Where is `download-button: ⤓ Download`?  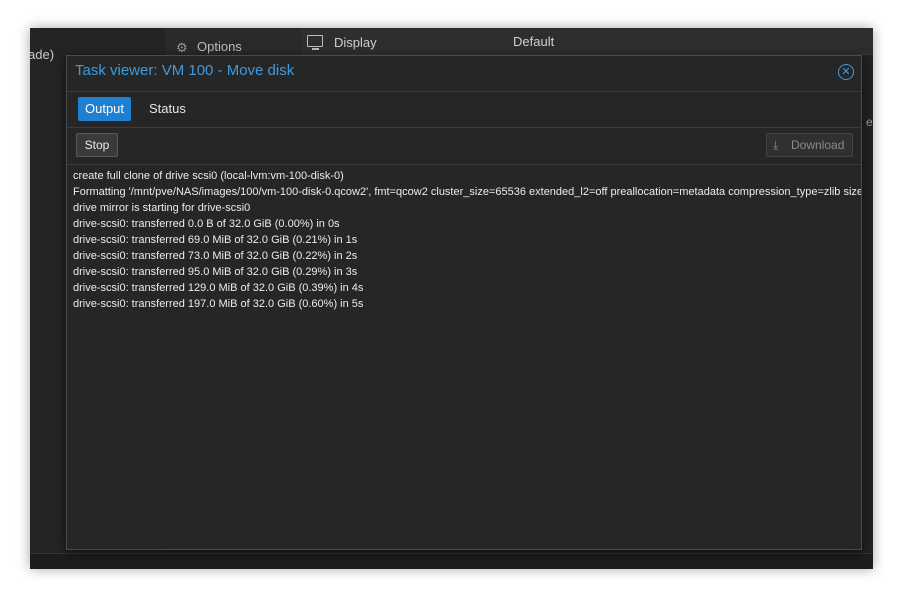
download-button: ⤓ Download is located at coordinates (809, 145).